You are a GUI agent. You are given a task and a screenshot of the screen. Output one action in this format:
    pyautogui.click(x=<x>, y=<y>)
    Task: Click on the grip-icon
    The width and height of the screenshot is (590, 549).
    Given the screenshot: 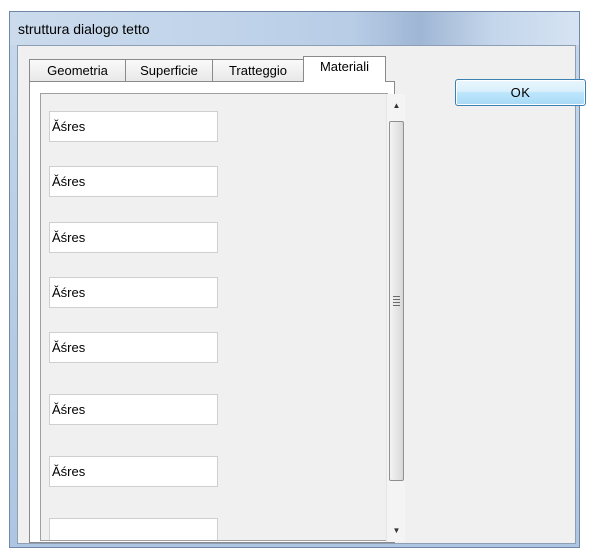 What is the action you would take?
    pyautogui.click(x=396, y=301)
    